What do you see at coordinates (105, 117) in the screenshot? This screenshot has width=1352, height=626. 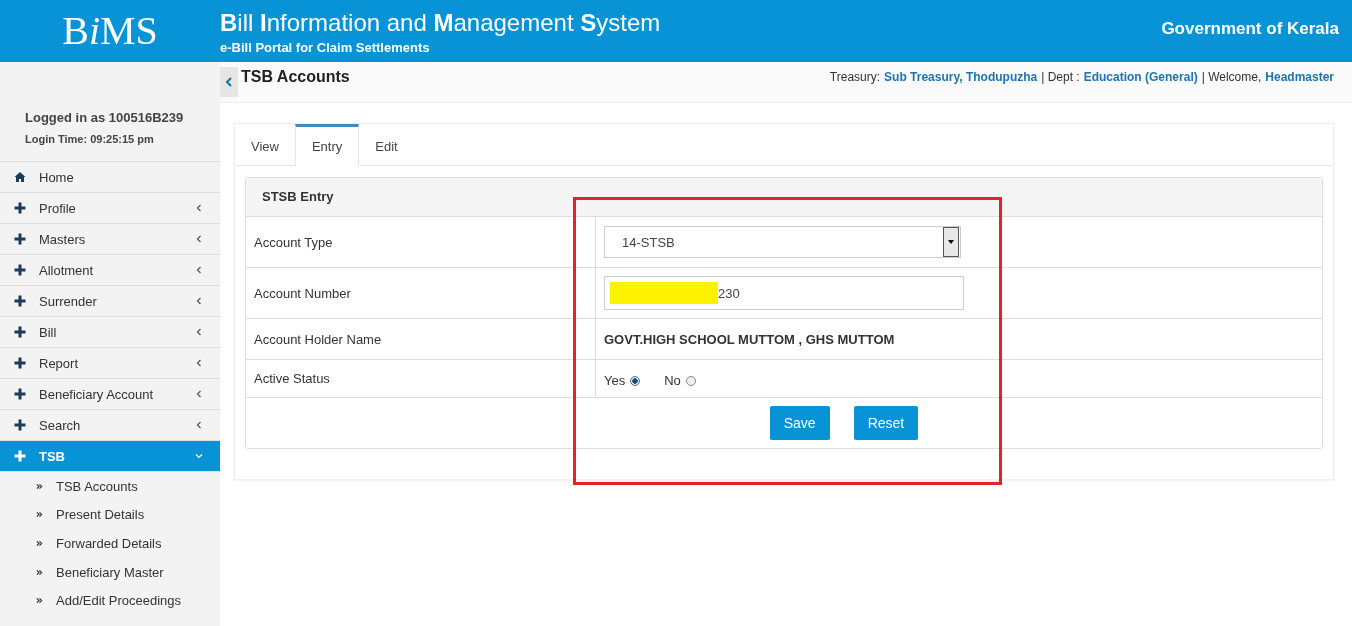 I see `logged-in-text: Logged in as 100516B239` at bounding box center [105, 117].